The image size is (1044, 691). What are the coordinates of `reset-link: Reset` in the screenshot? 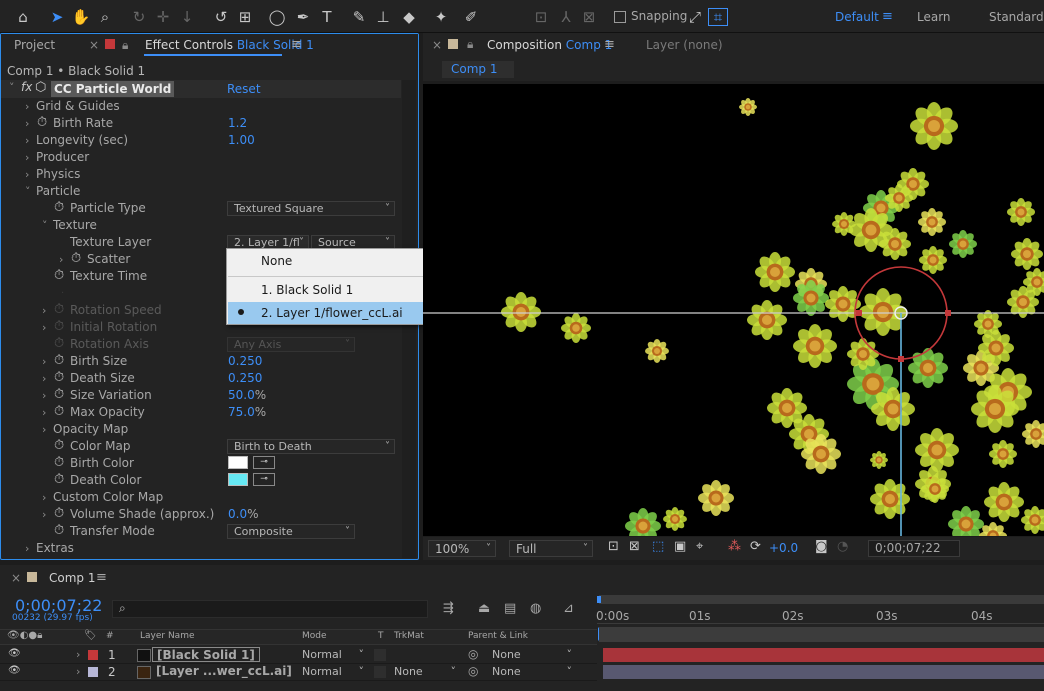 It's located at (244, 89).